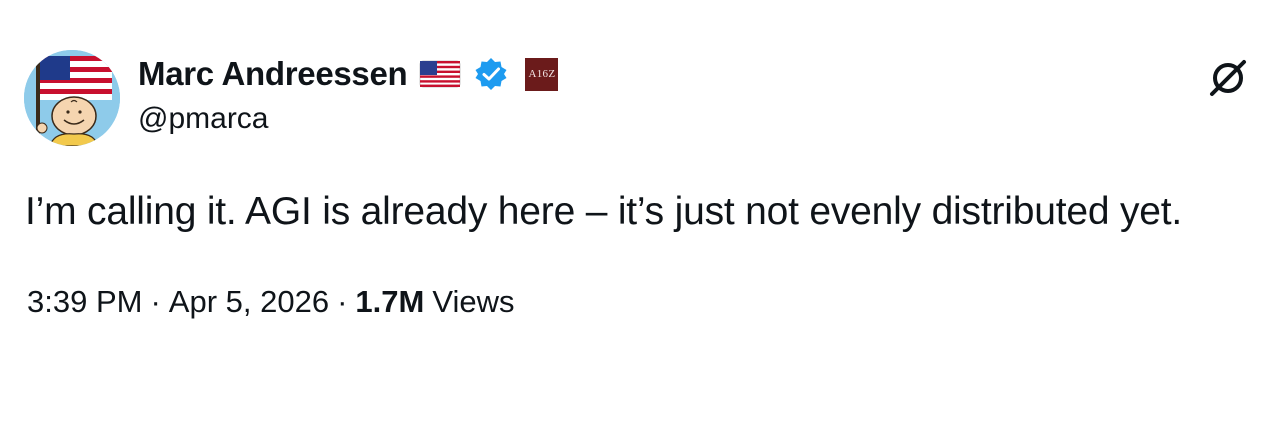  I want to click on name-row: Marc Andreessen A16Z, so click(348, 74).